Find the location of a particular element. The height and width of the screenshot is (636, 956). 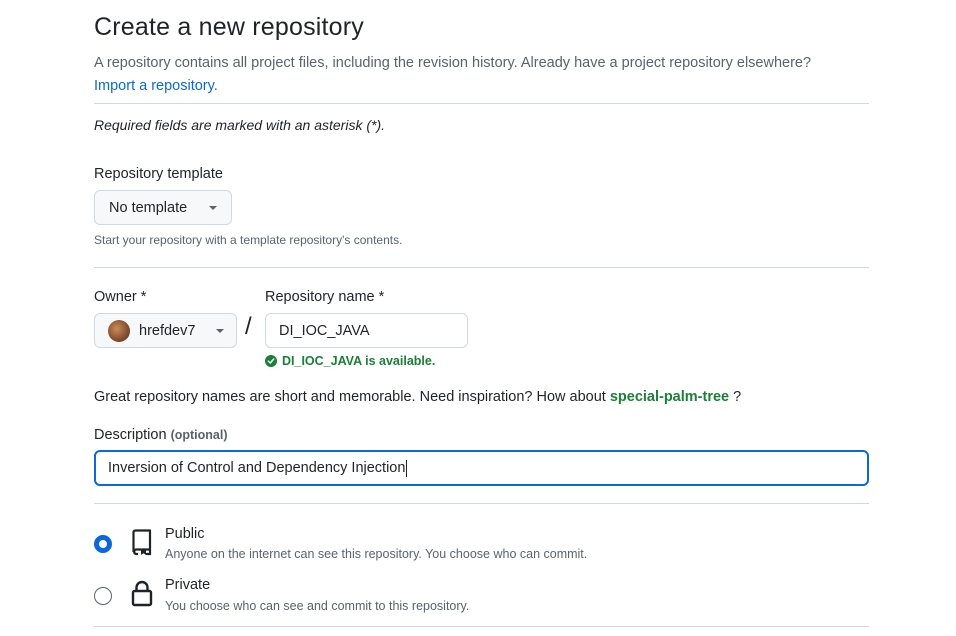

owner-select-button: hrefdev7 is located at coordinates (165, 330).